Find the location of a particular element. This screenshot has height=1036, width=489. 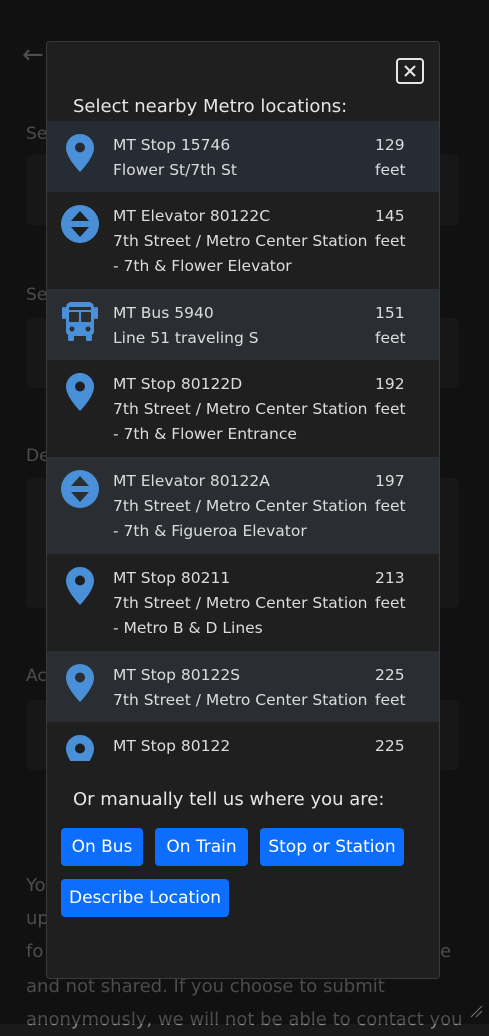

location-desc: Flower St/7th St is located at coordinates (175, 170).